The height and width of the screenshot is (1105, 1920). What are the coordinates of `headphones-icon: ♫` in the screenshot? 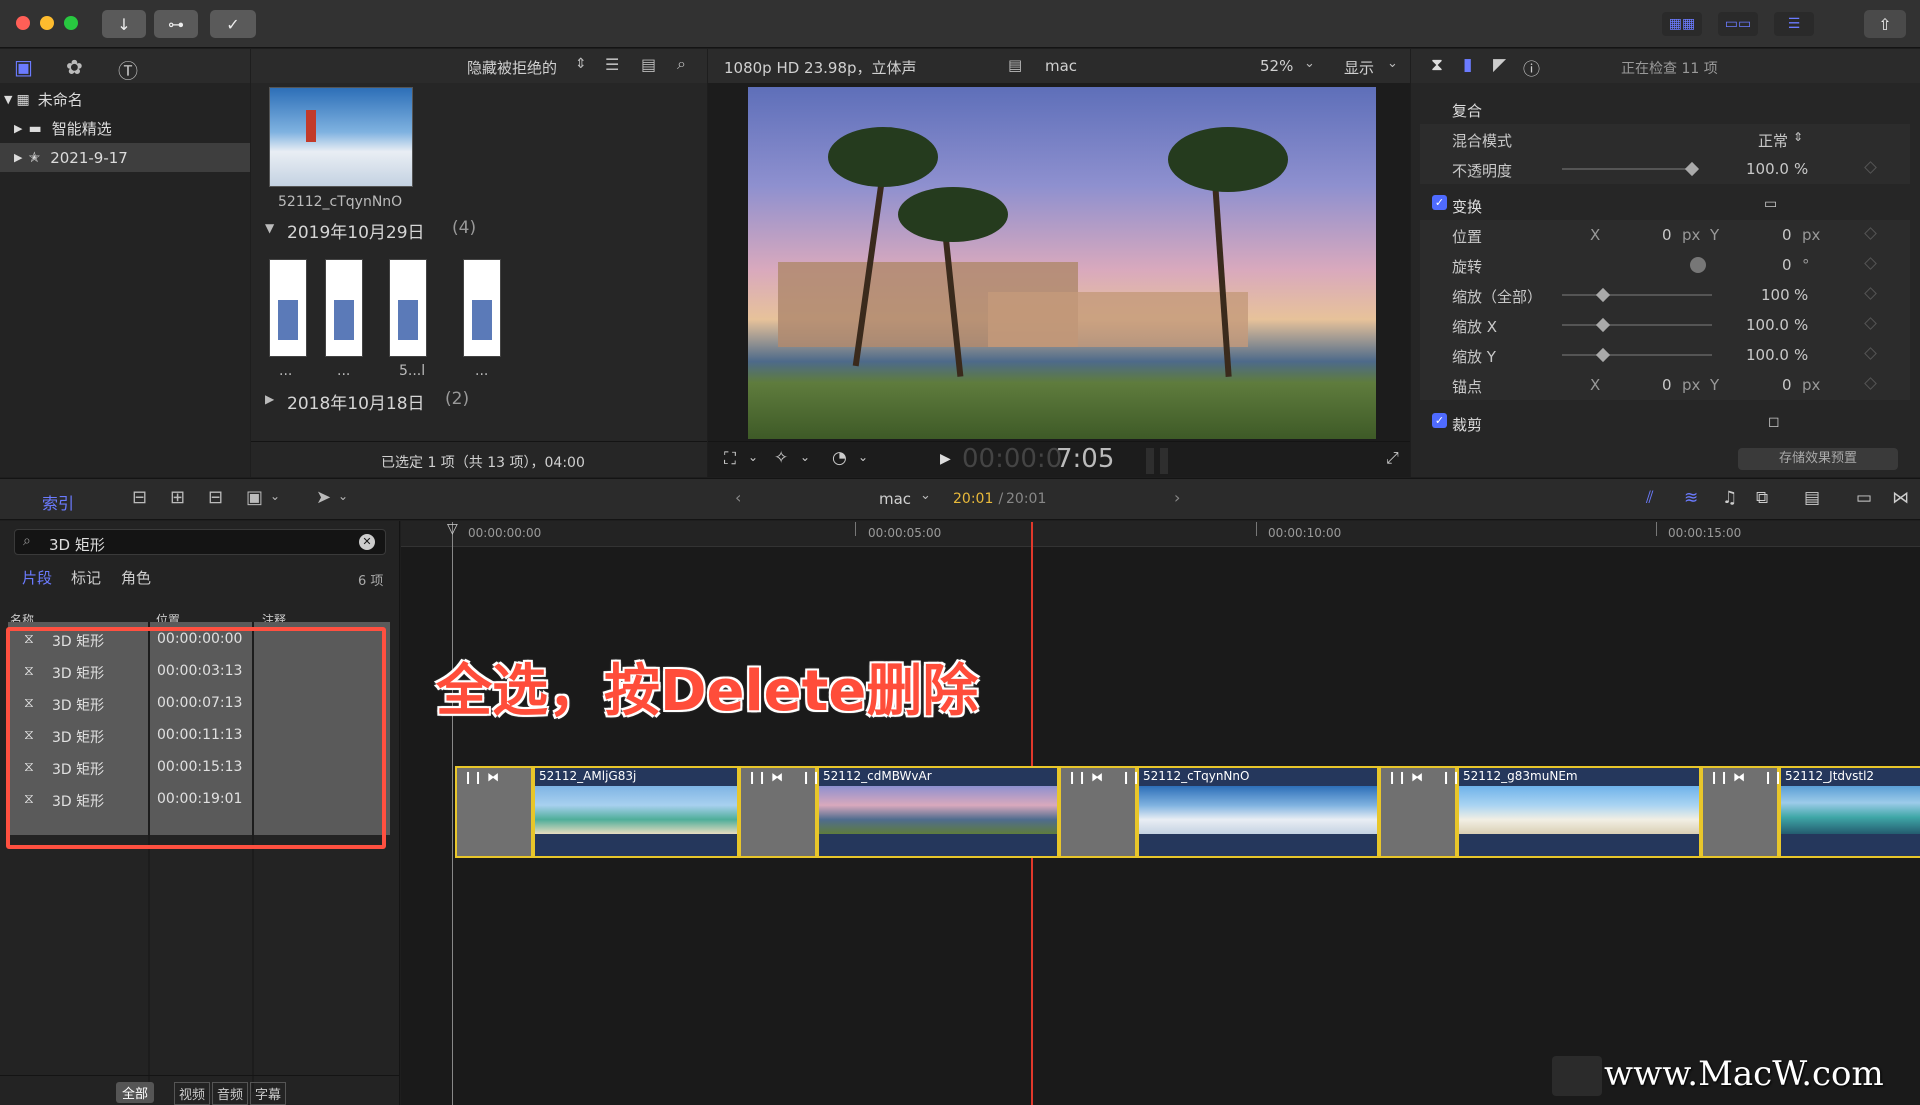 It's located at (1729, 498).